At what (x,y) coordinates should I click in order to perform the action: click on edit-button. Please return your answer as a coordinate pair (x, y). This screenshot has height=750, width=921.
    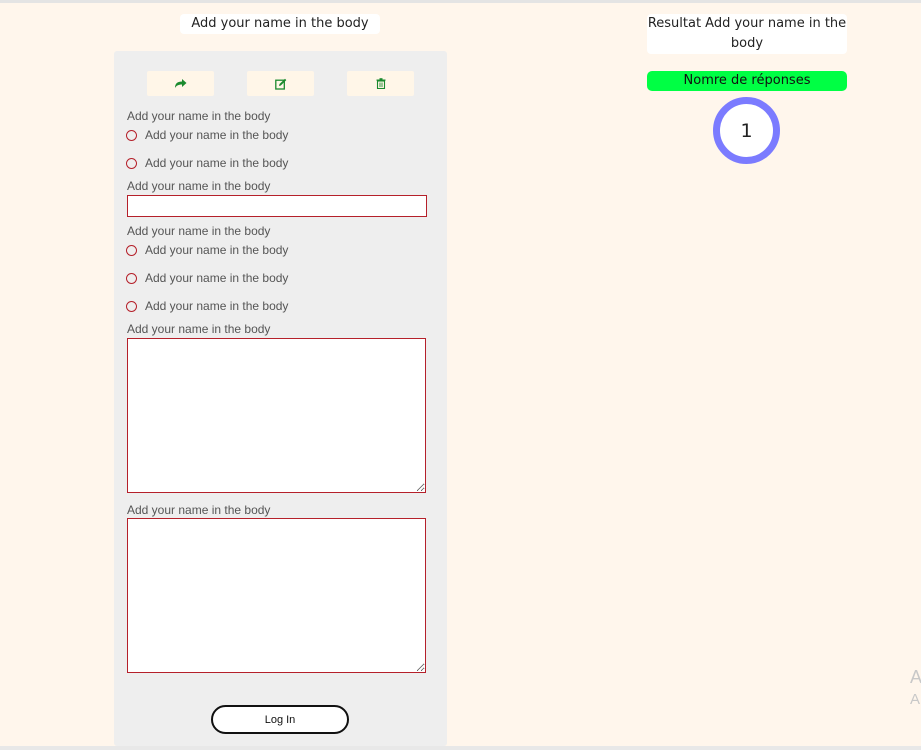
    Looking at the image, I should click on (280, 83).